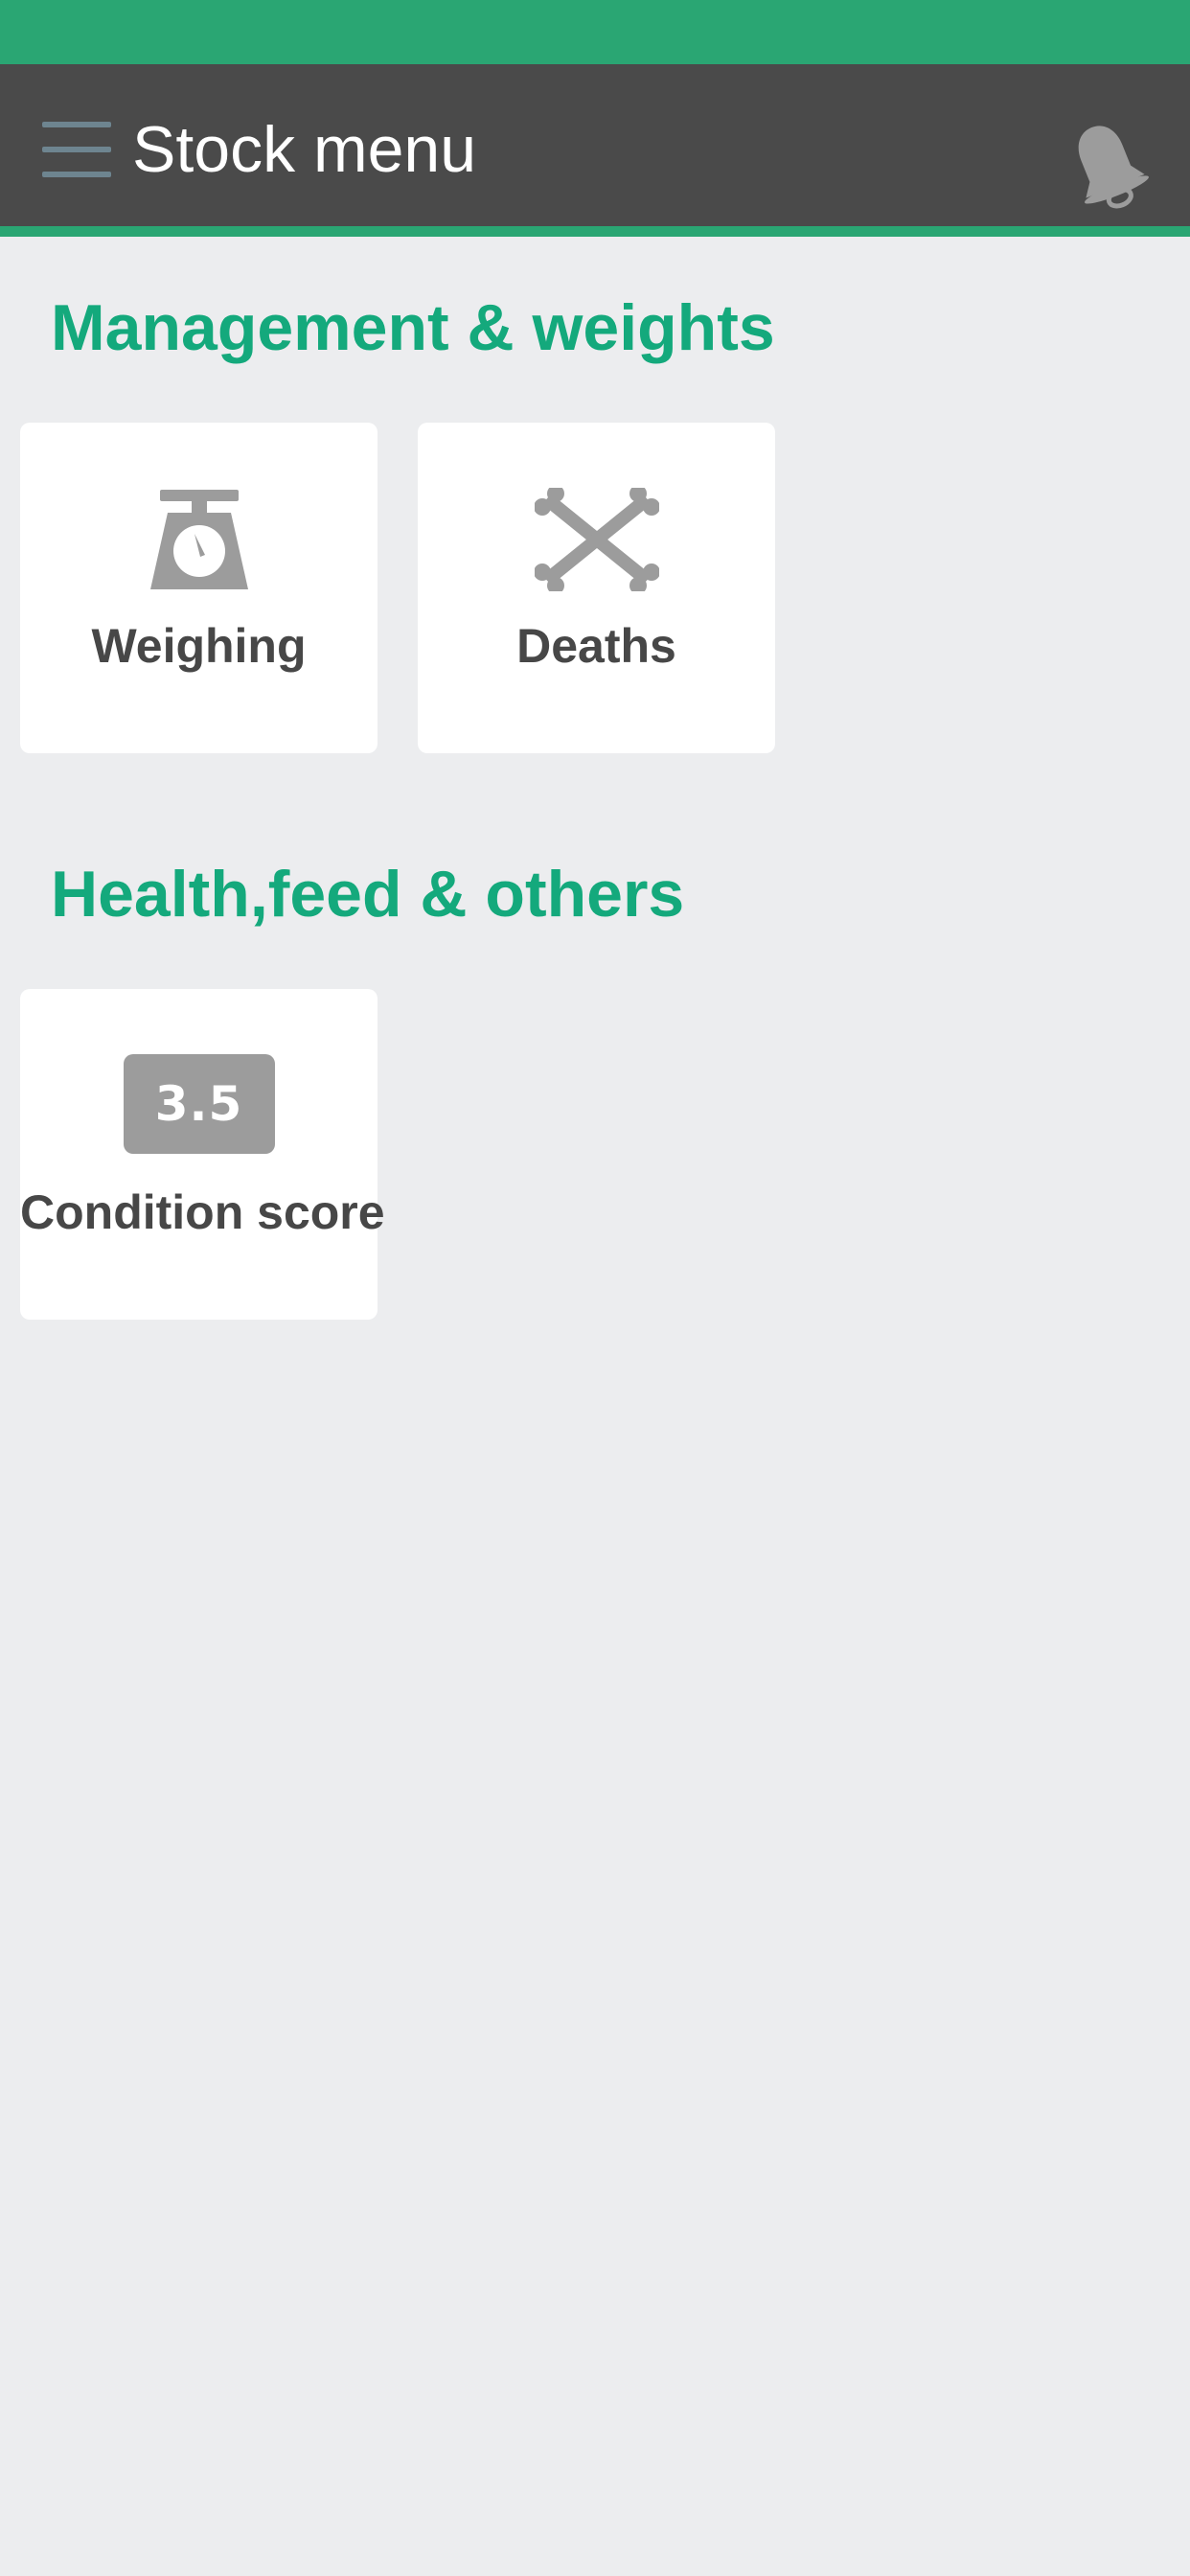  I want to click on deaths-tile: Deaths, so click(596, 588).